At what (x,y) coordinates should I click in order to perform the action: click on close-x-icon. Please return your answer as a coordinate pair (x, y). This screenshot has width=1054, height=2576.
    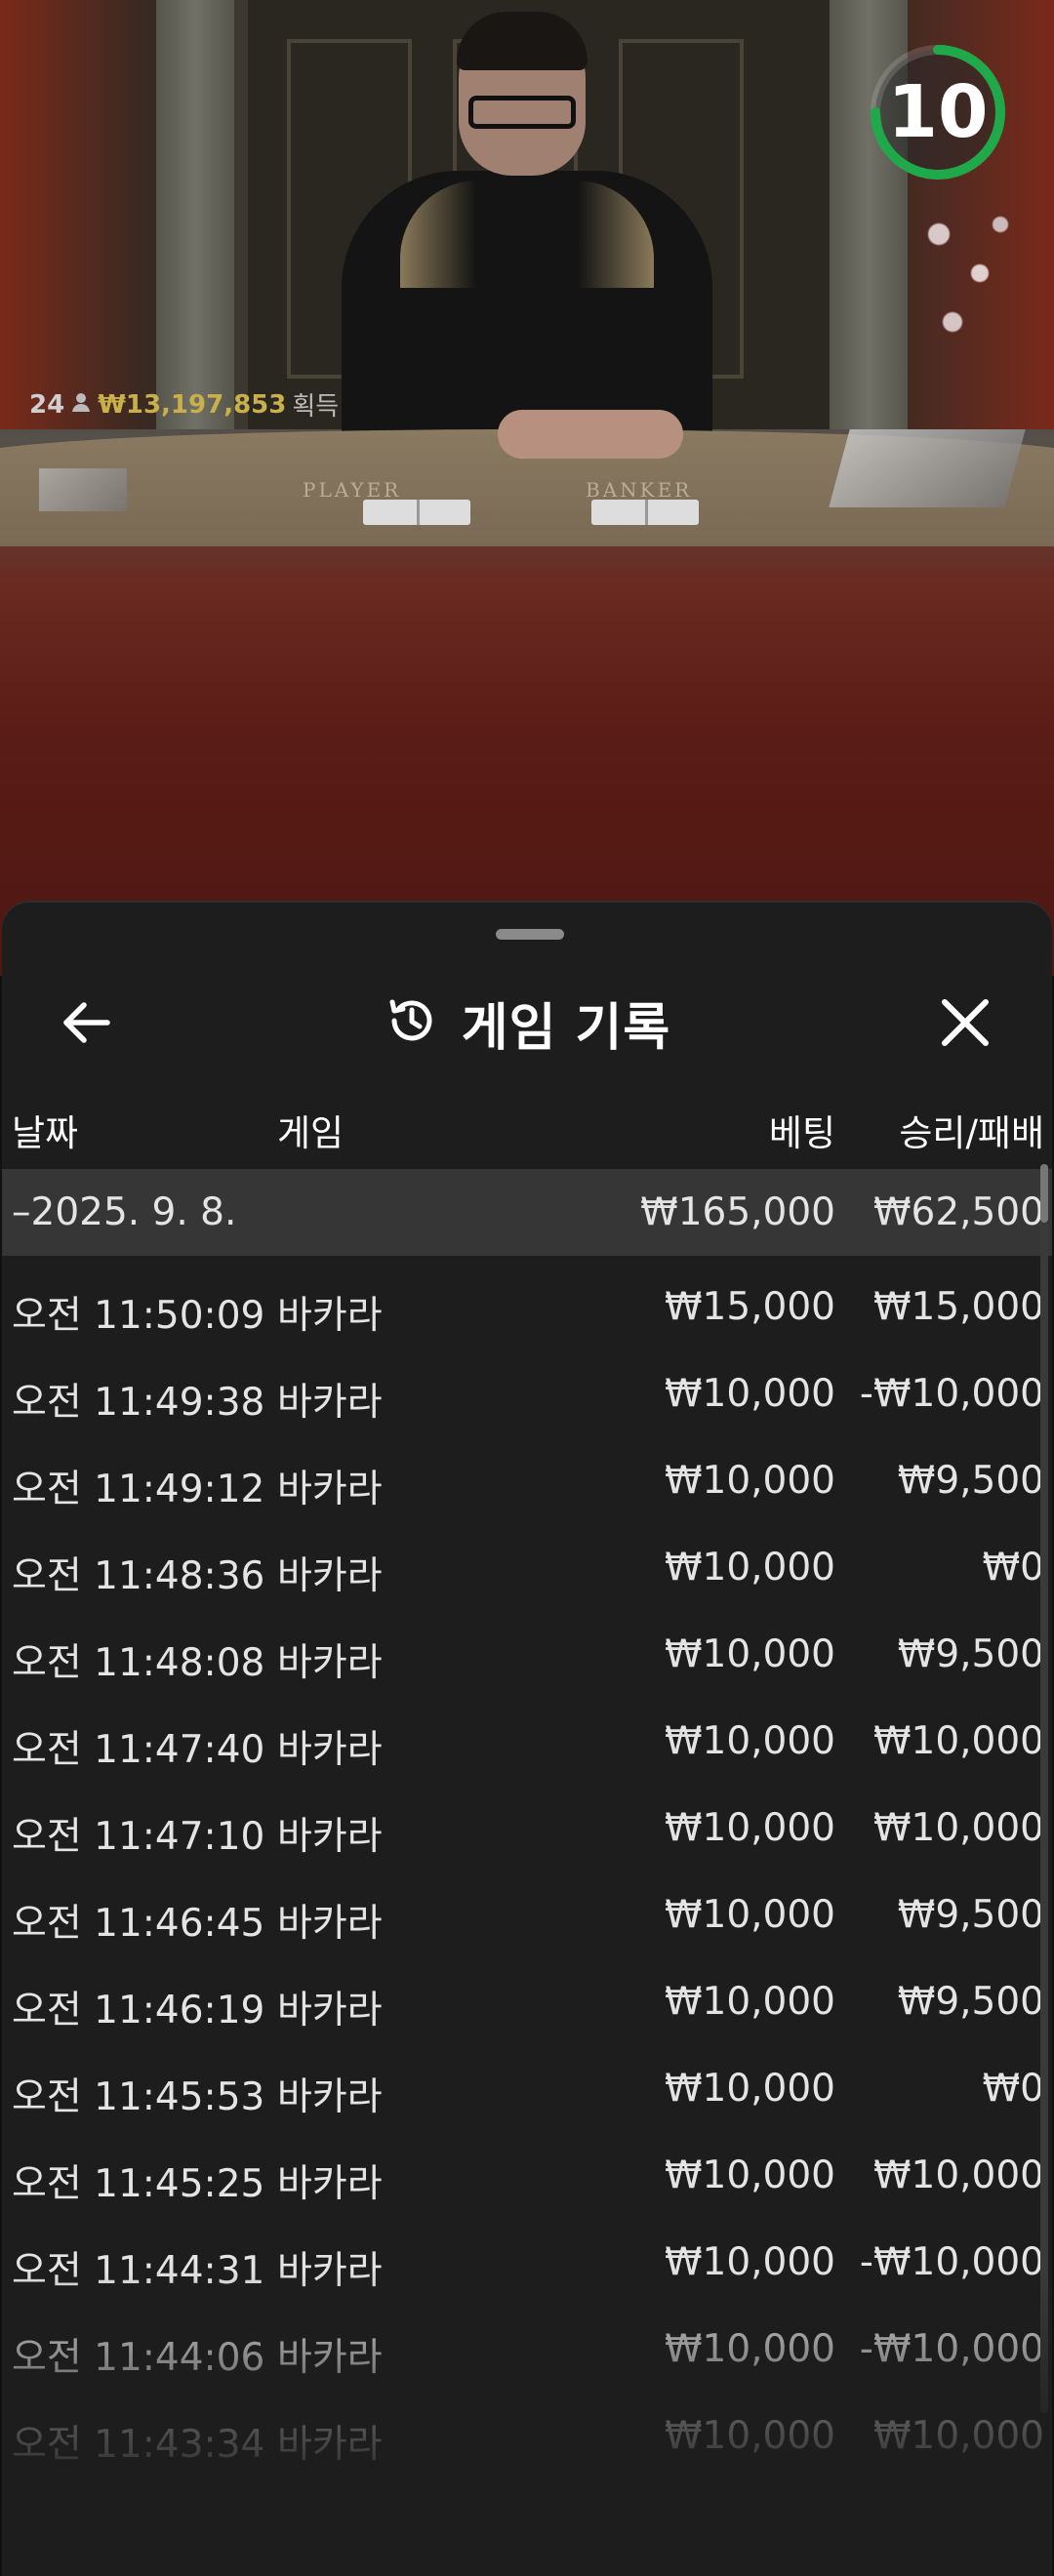
    Looking at the image, I should click on (965, 1024).